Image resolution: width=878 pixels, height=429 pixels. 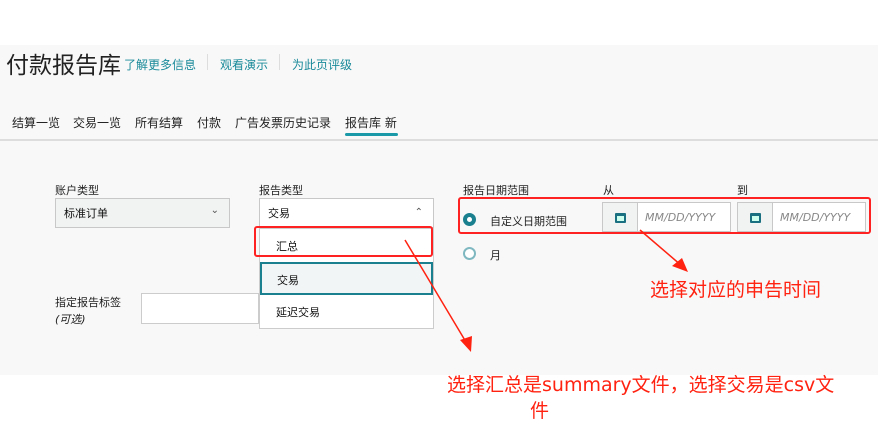 What do you see at coordinates (540, 411) in the screenshot?
I see `type-annotation-line2: 件` at bounding box center [540, 411].